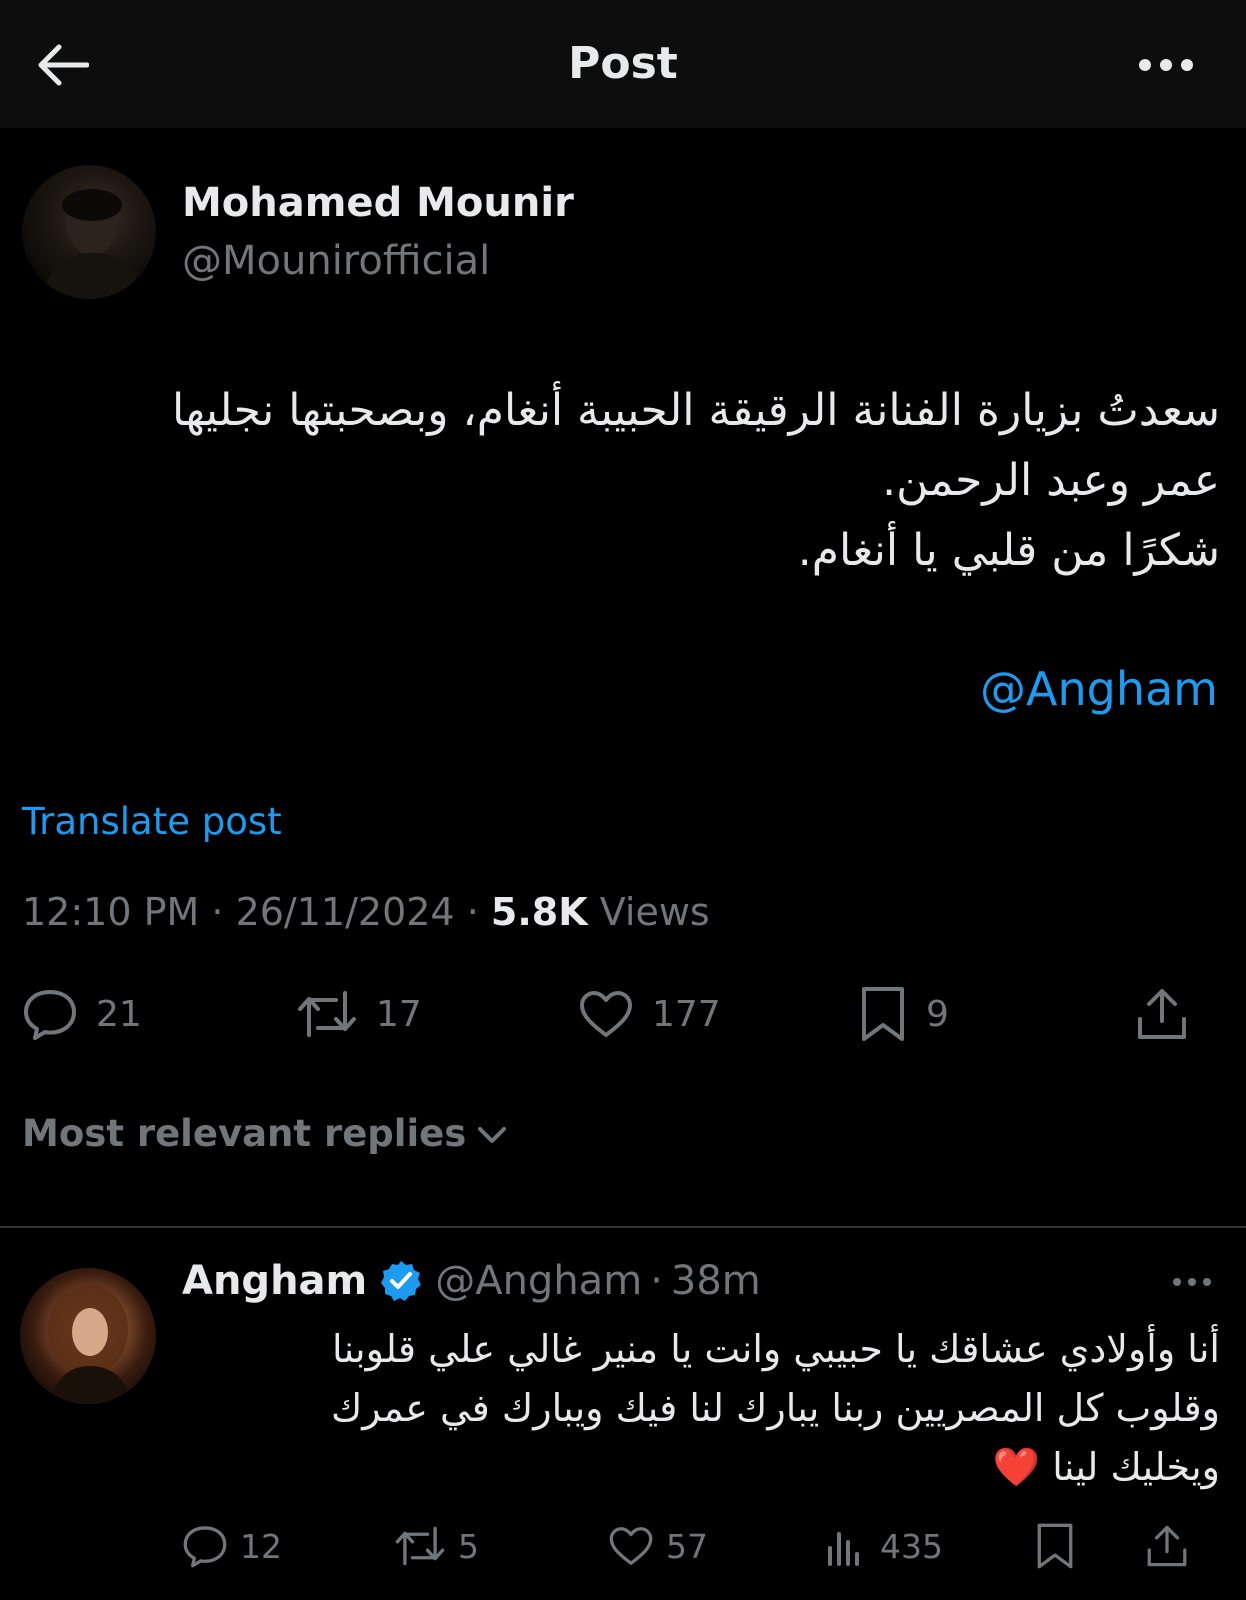  What do you see at coordinates (261, 1546) in the screenshot?
I see `reply-reply-count: 12` at bounding box center [261, 1546].